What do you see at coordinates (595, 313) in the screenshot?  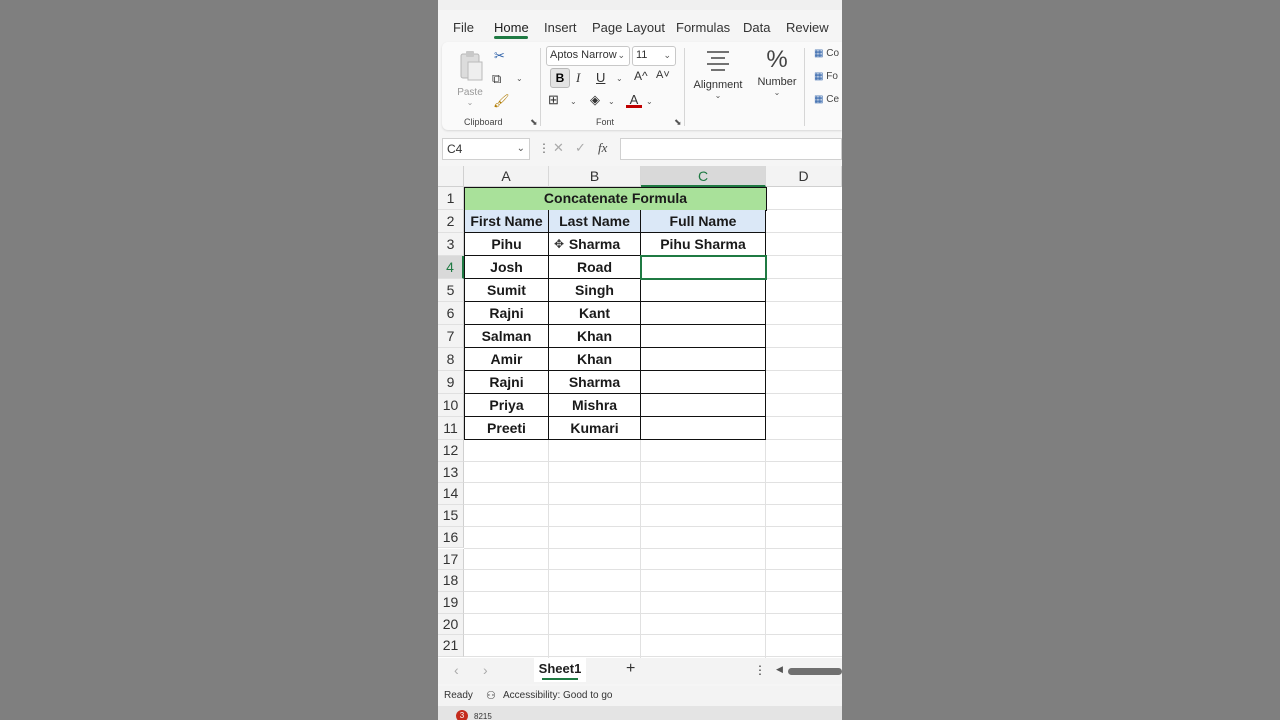 I see `table-cell: Kant` at bounding box center [595, 313].